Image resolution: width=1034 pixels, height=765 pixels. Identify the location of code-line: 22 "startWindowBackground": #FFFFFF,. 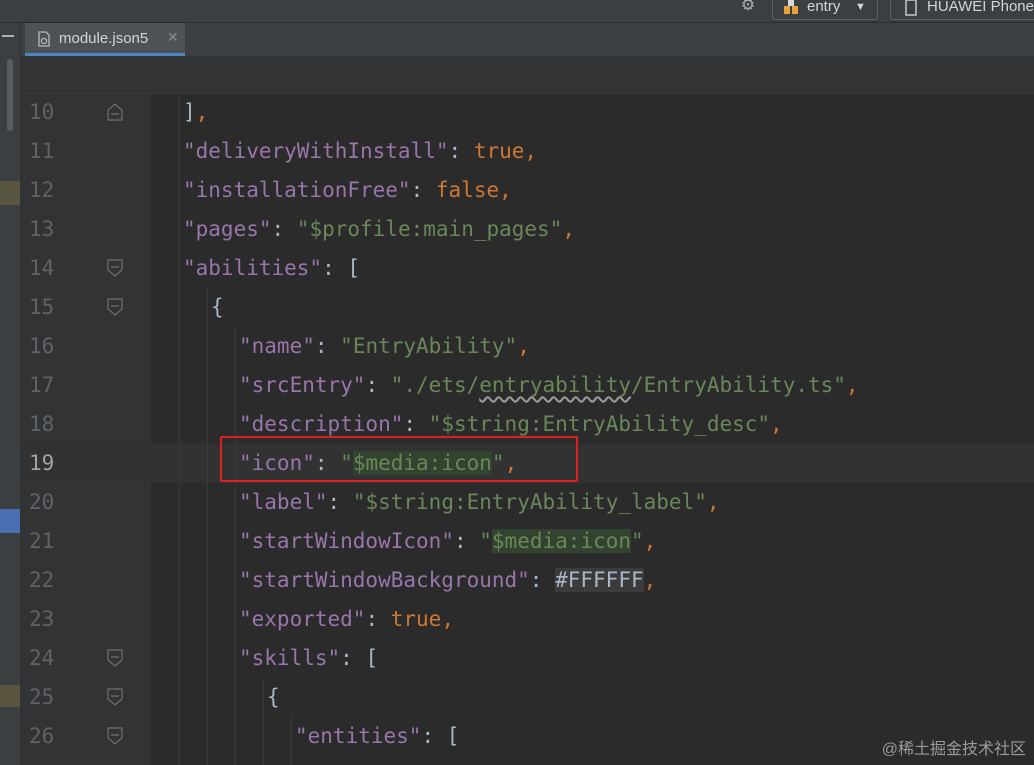
(527, 580).